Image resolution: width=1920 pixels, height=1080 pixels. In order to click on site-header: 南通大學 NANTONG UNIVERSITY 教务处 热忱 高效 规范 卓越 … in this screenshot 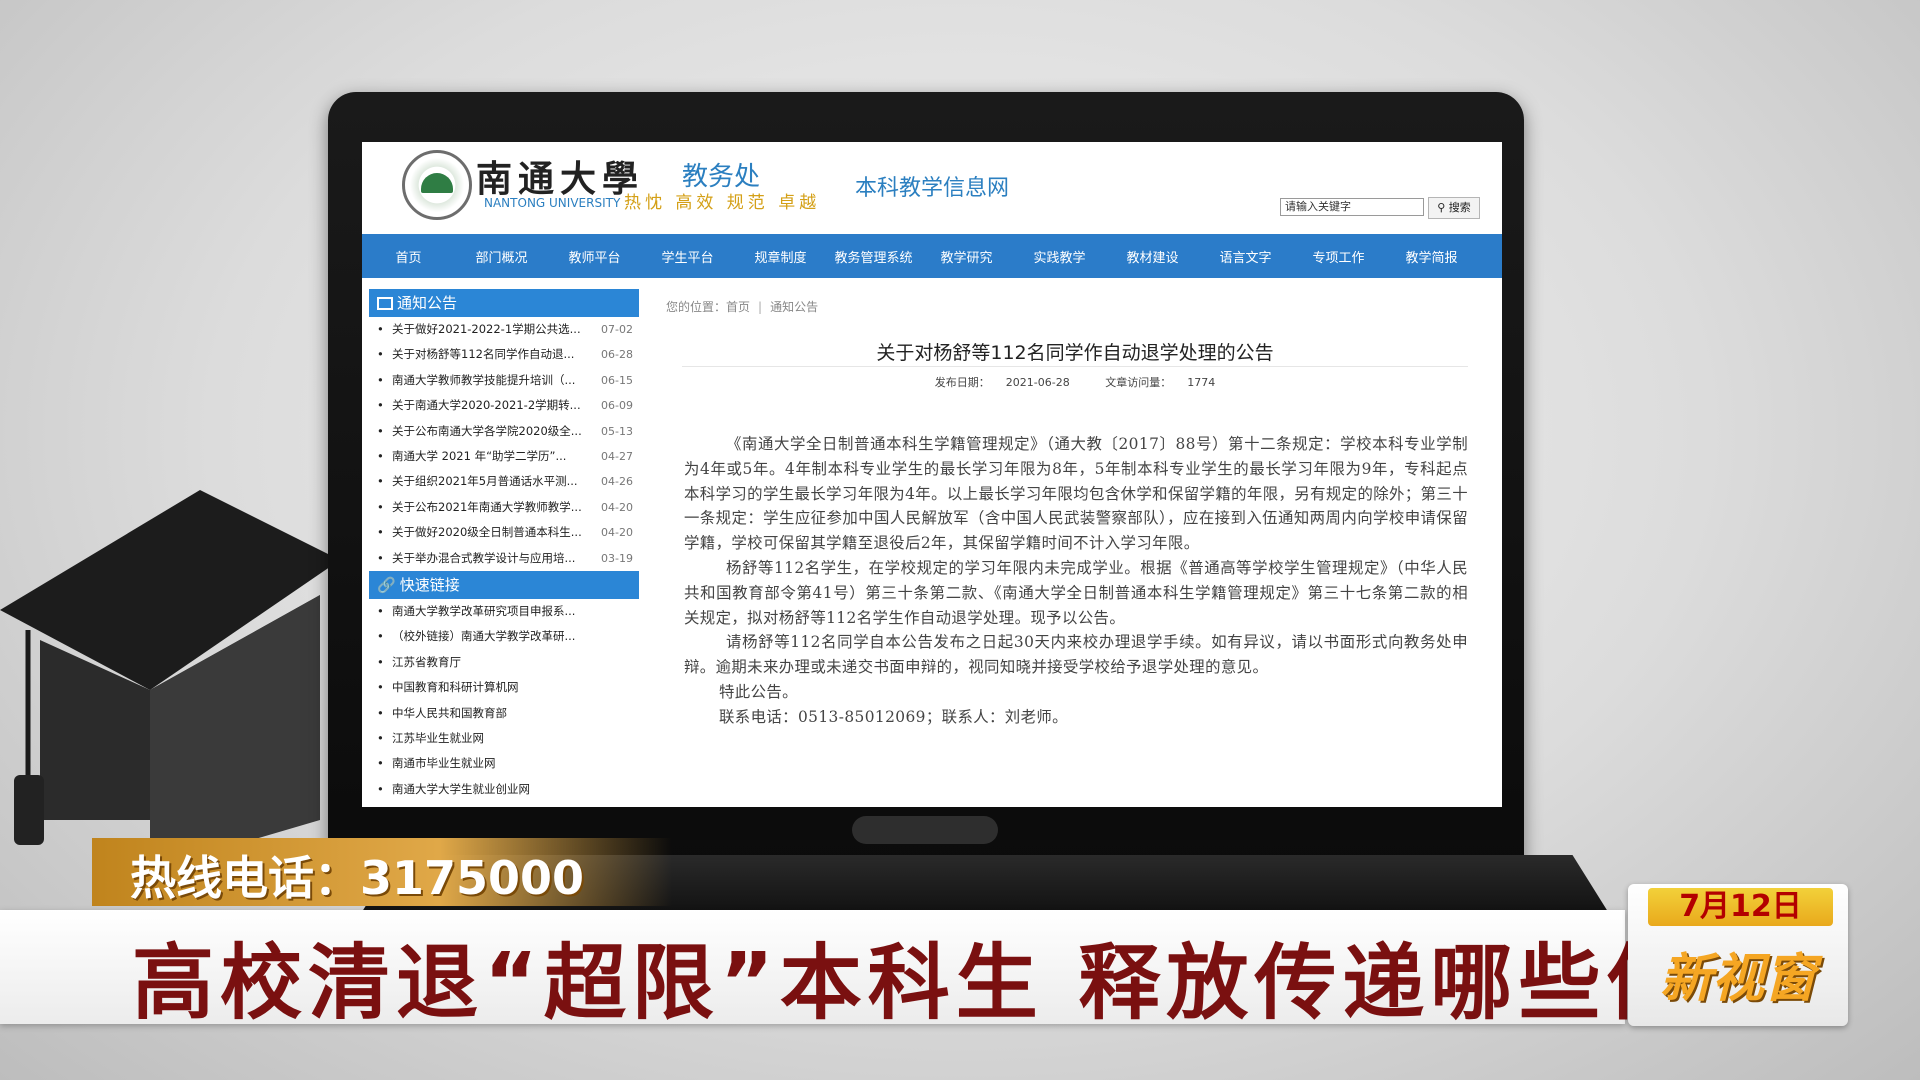, I will do `click(932, 188)`.